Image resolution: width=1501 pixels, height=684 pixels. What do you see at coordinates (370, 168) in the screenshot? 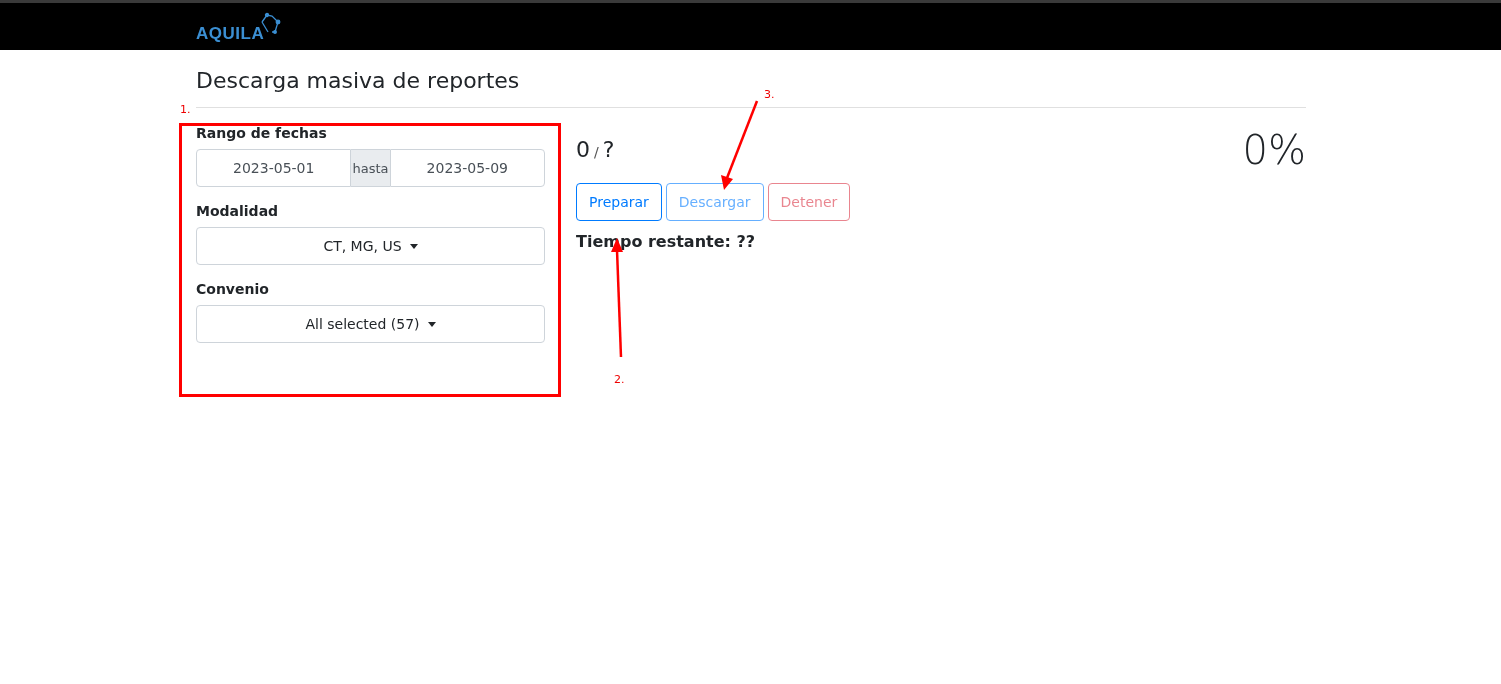
I see `range-separator: hasta` at bounding box center [370, 168].